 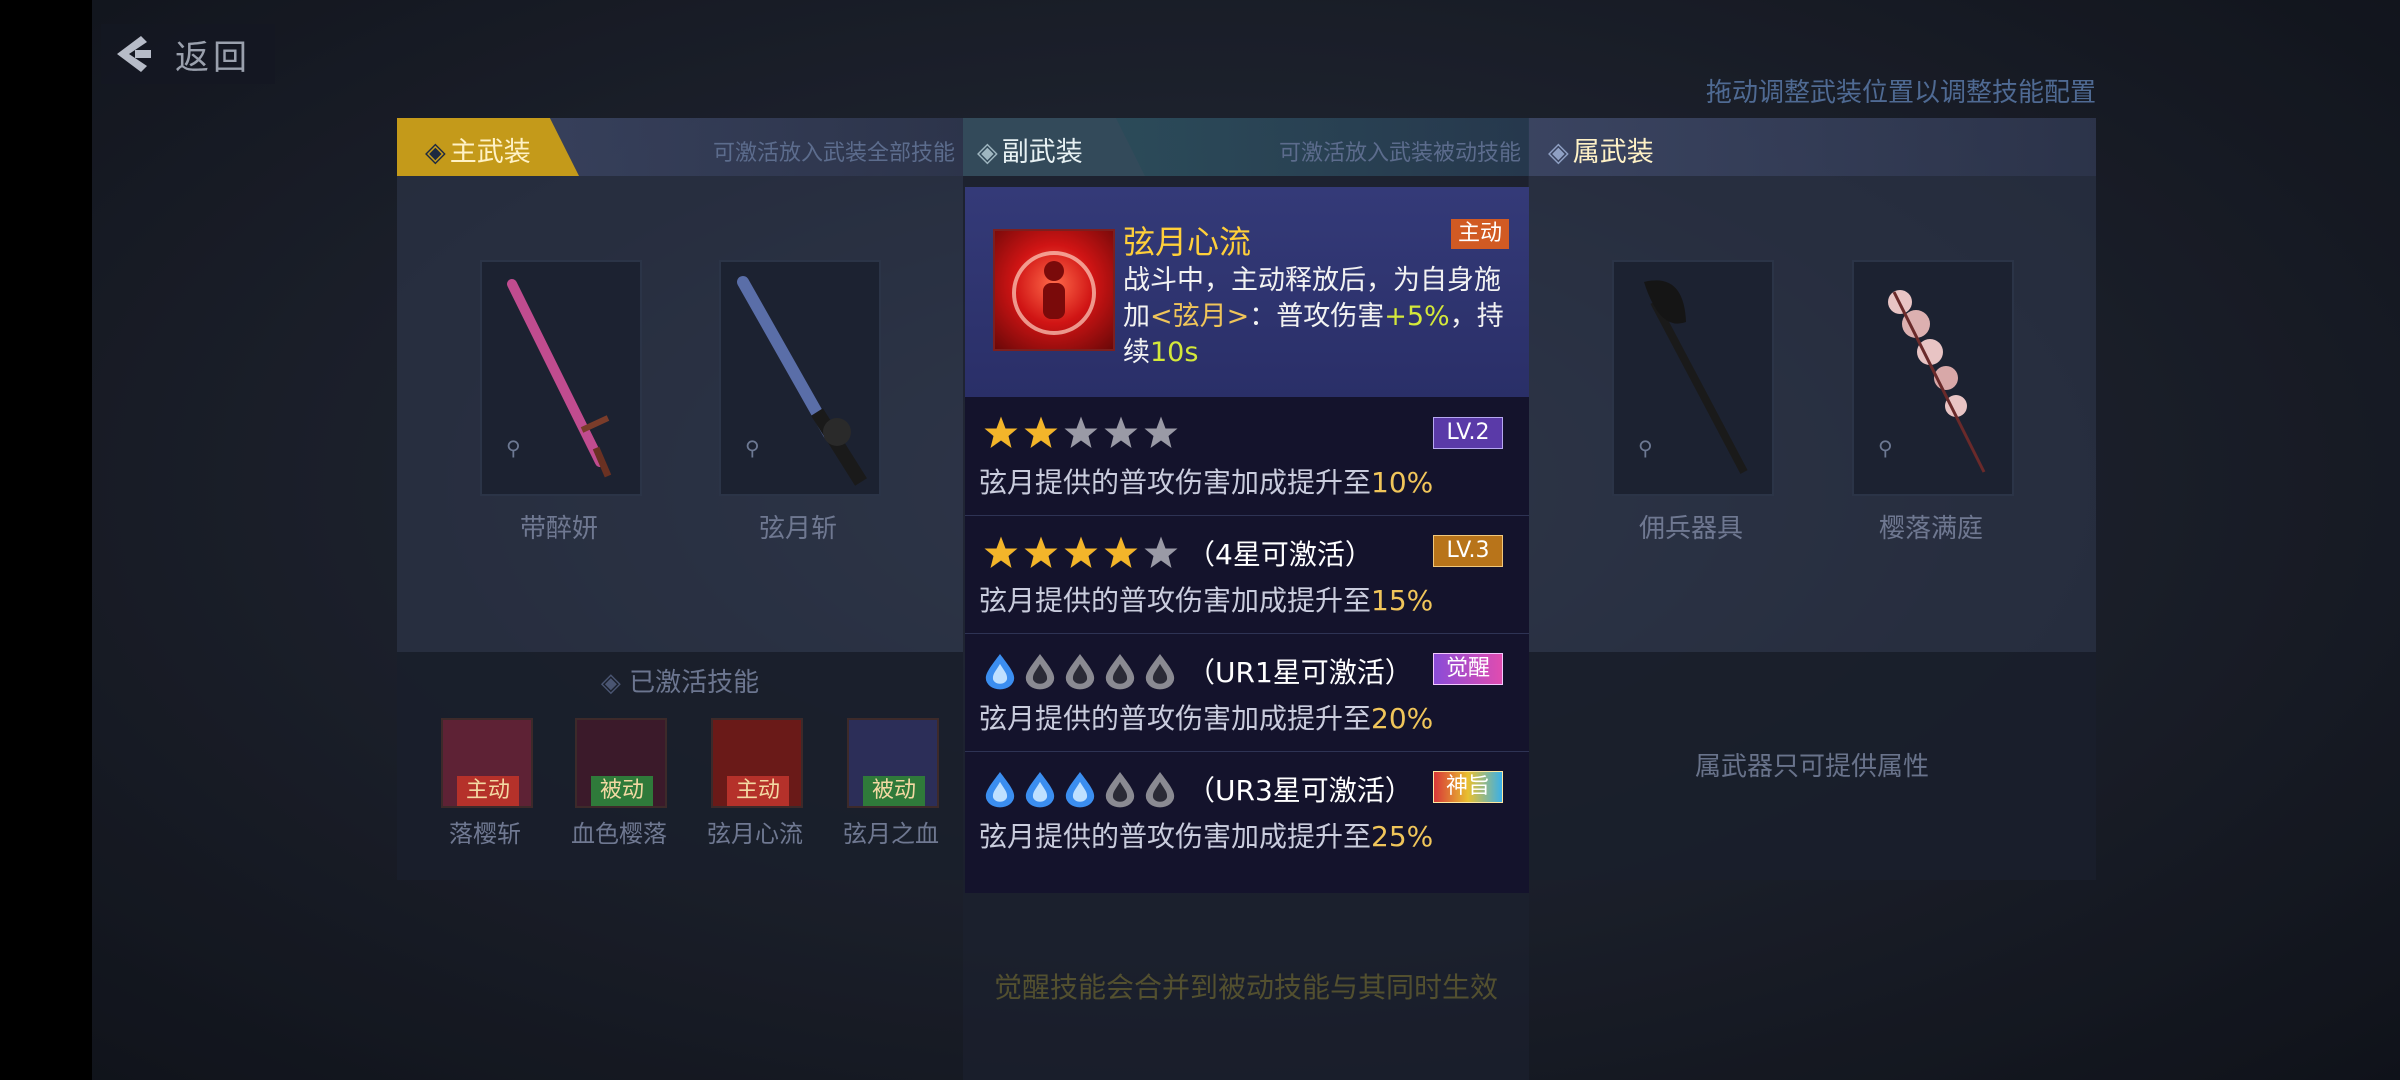 What do you see at coordinates (893, 763) in the screenshot?
I see `skill-icon-4: 被动` at bounding box center [893, 763].